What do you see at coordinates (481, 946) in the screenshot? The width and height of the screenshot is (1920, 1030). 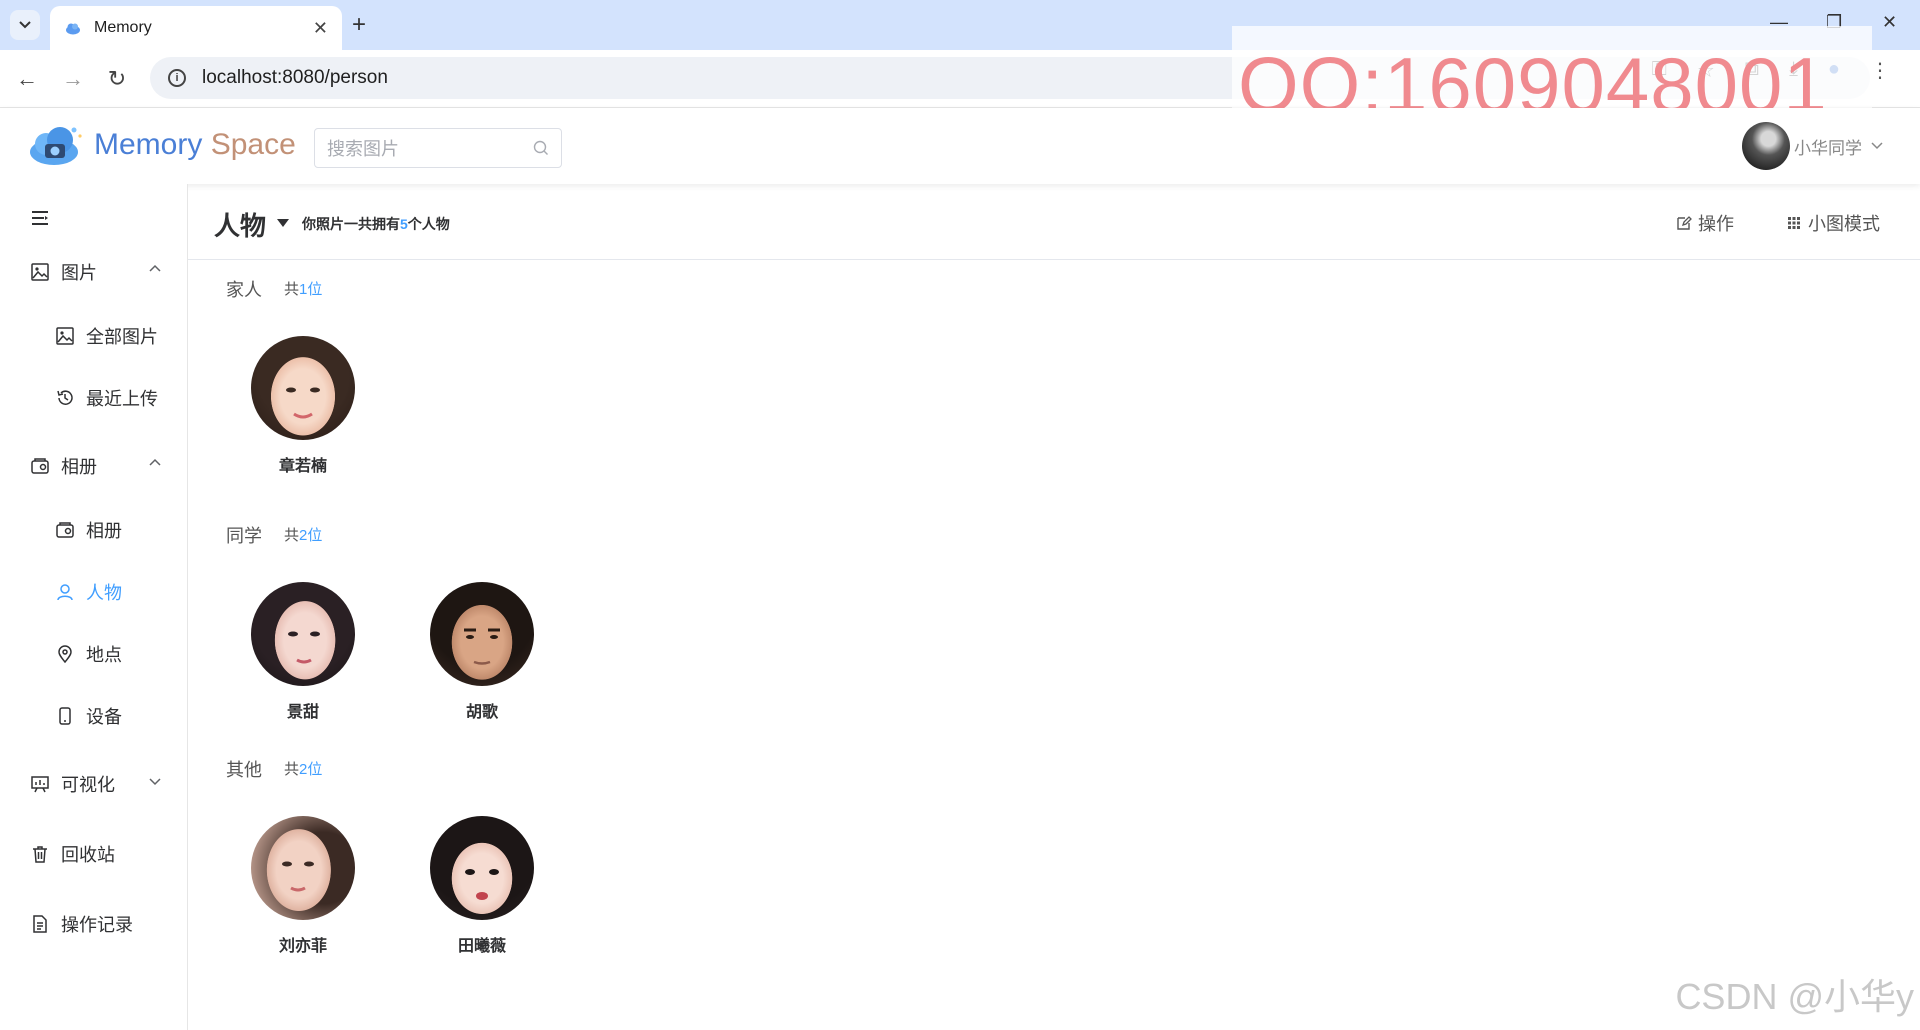 I see `person-name: 田曦薇` at bounding box center [481, 946].